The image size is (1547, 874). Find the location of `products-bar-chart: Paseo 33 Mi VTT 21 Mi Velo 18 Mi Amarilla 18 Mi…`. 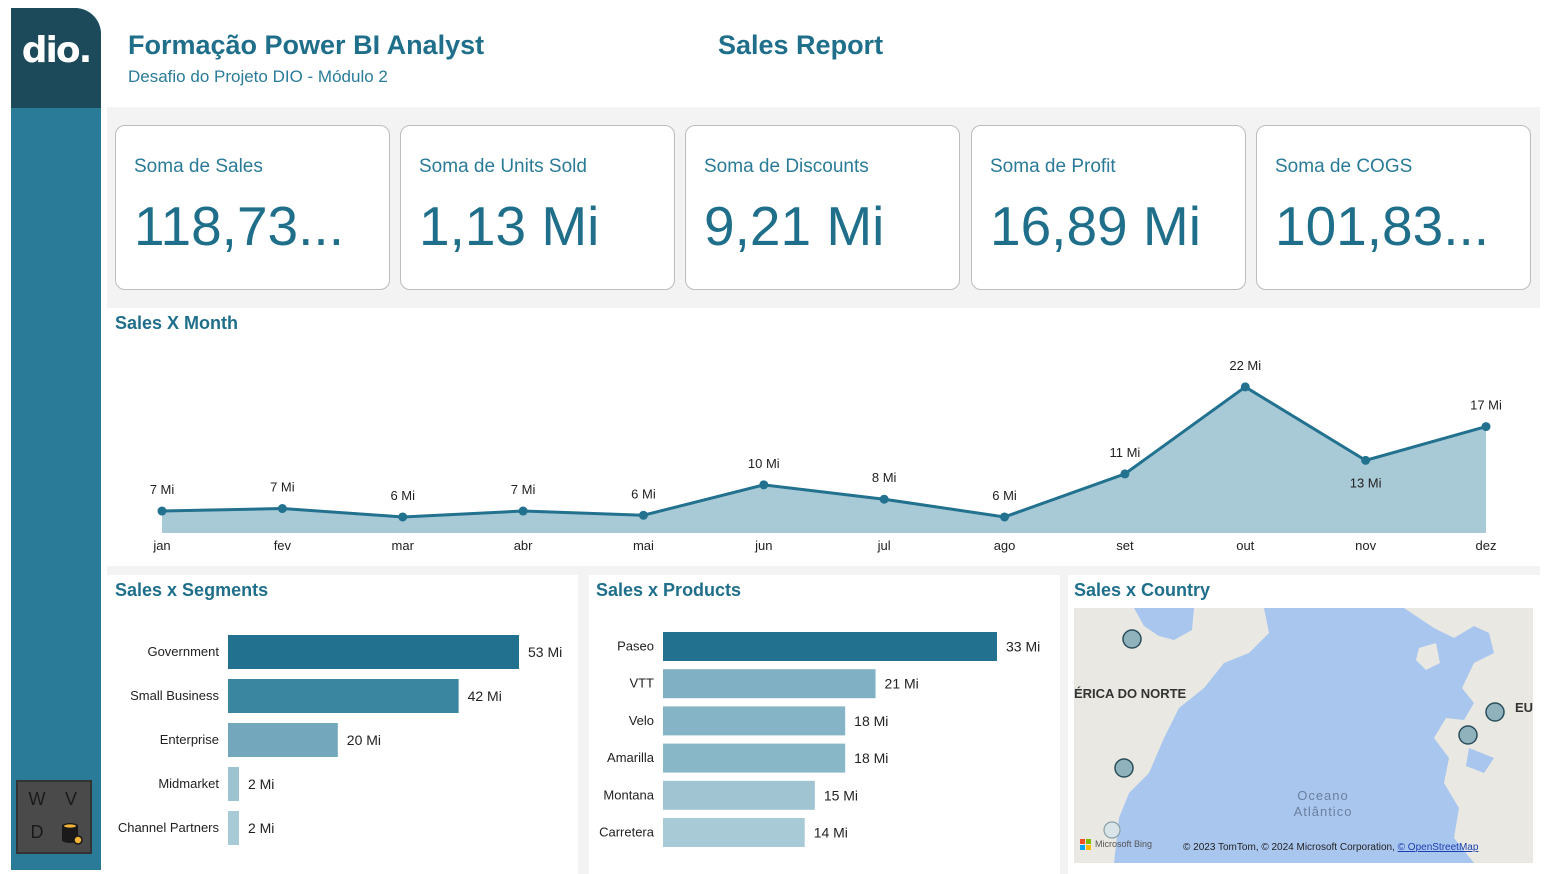

products-bar-chart: Paseo 33 Mi VTT 21 Mi Velo 18 Mi Amarilla 18 Mi… is located at coordinates (819, 739).